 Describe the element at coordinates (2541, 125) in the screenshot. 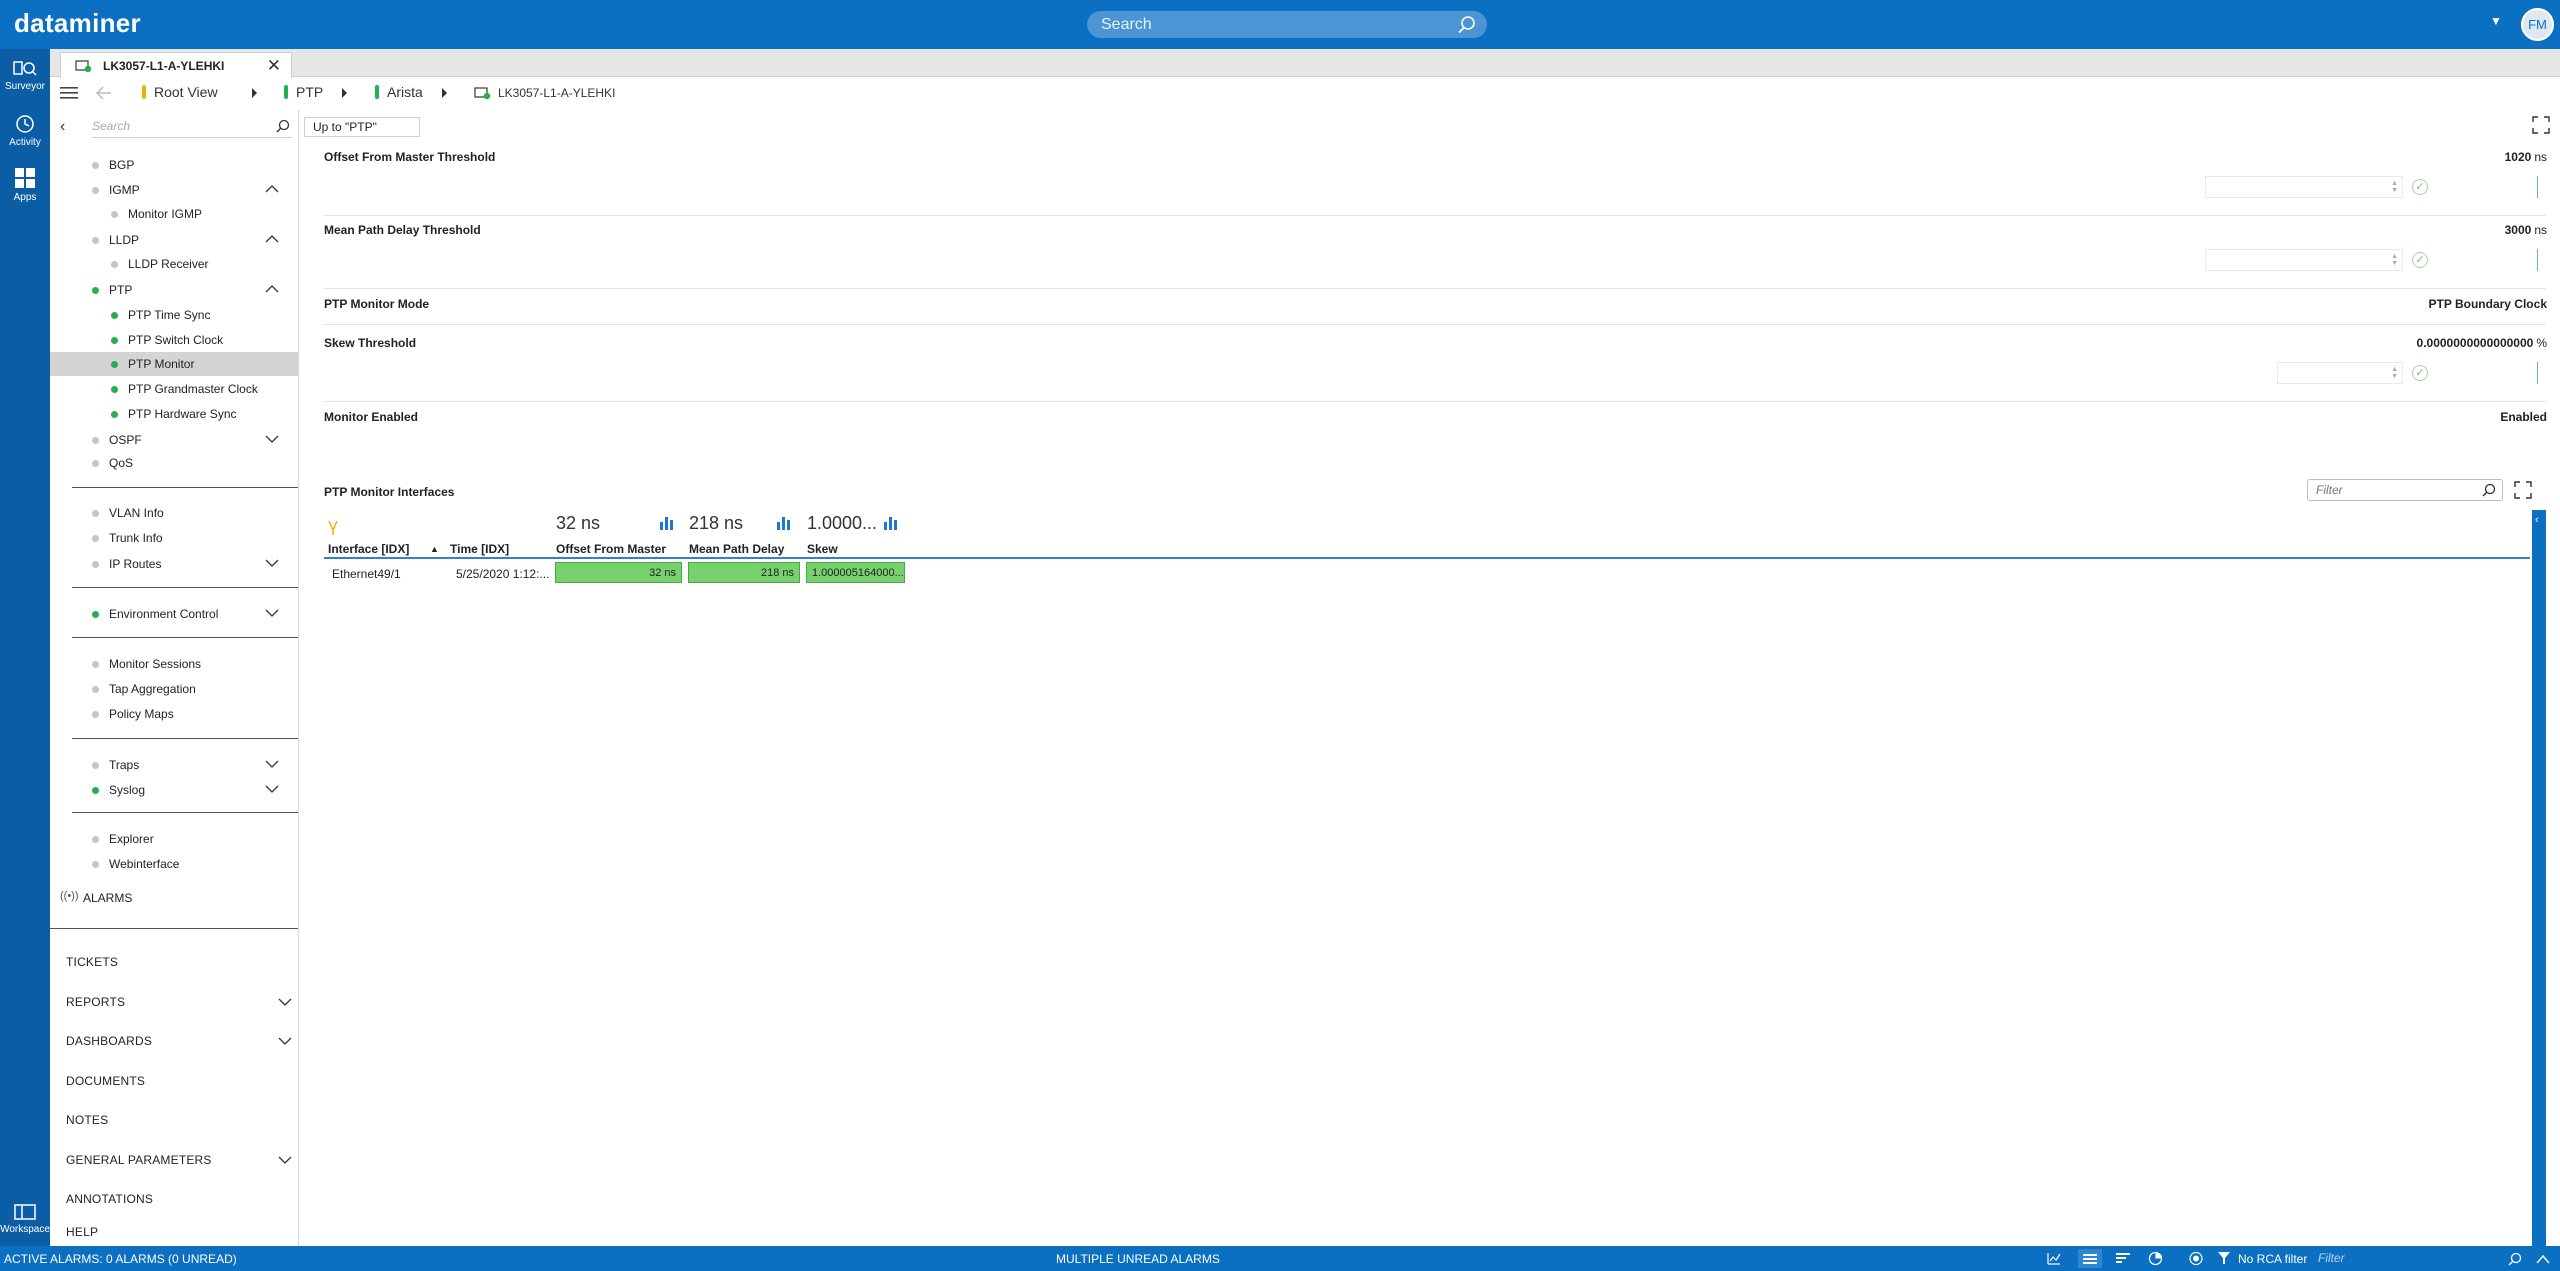

I see `fullscreen-icon` at that location.